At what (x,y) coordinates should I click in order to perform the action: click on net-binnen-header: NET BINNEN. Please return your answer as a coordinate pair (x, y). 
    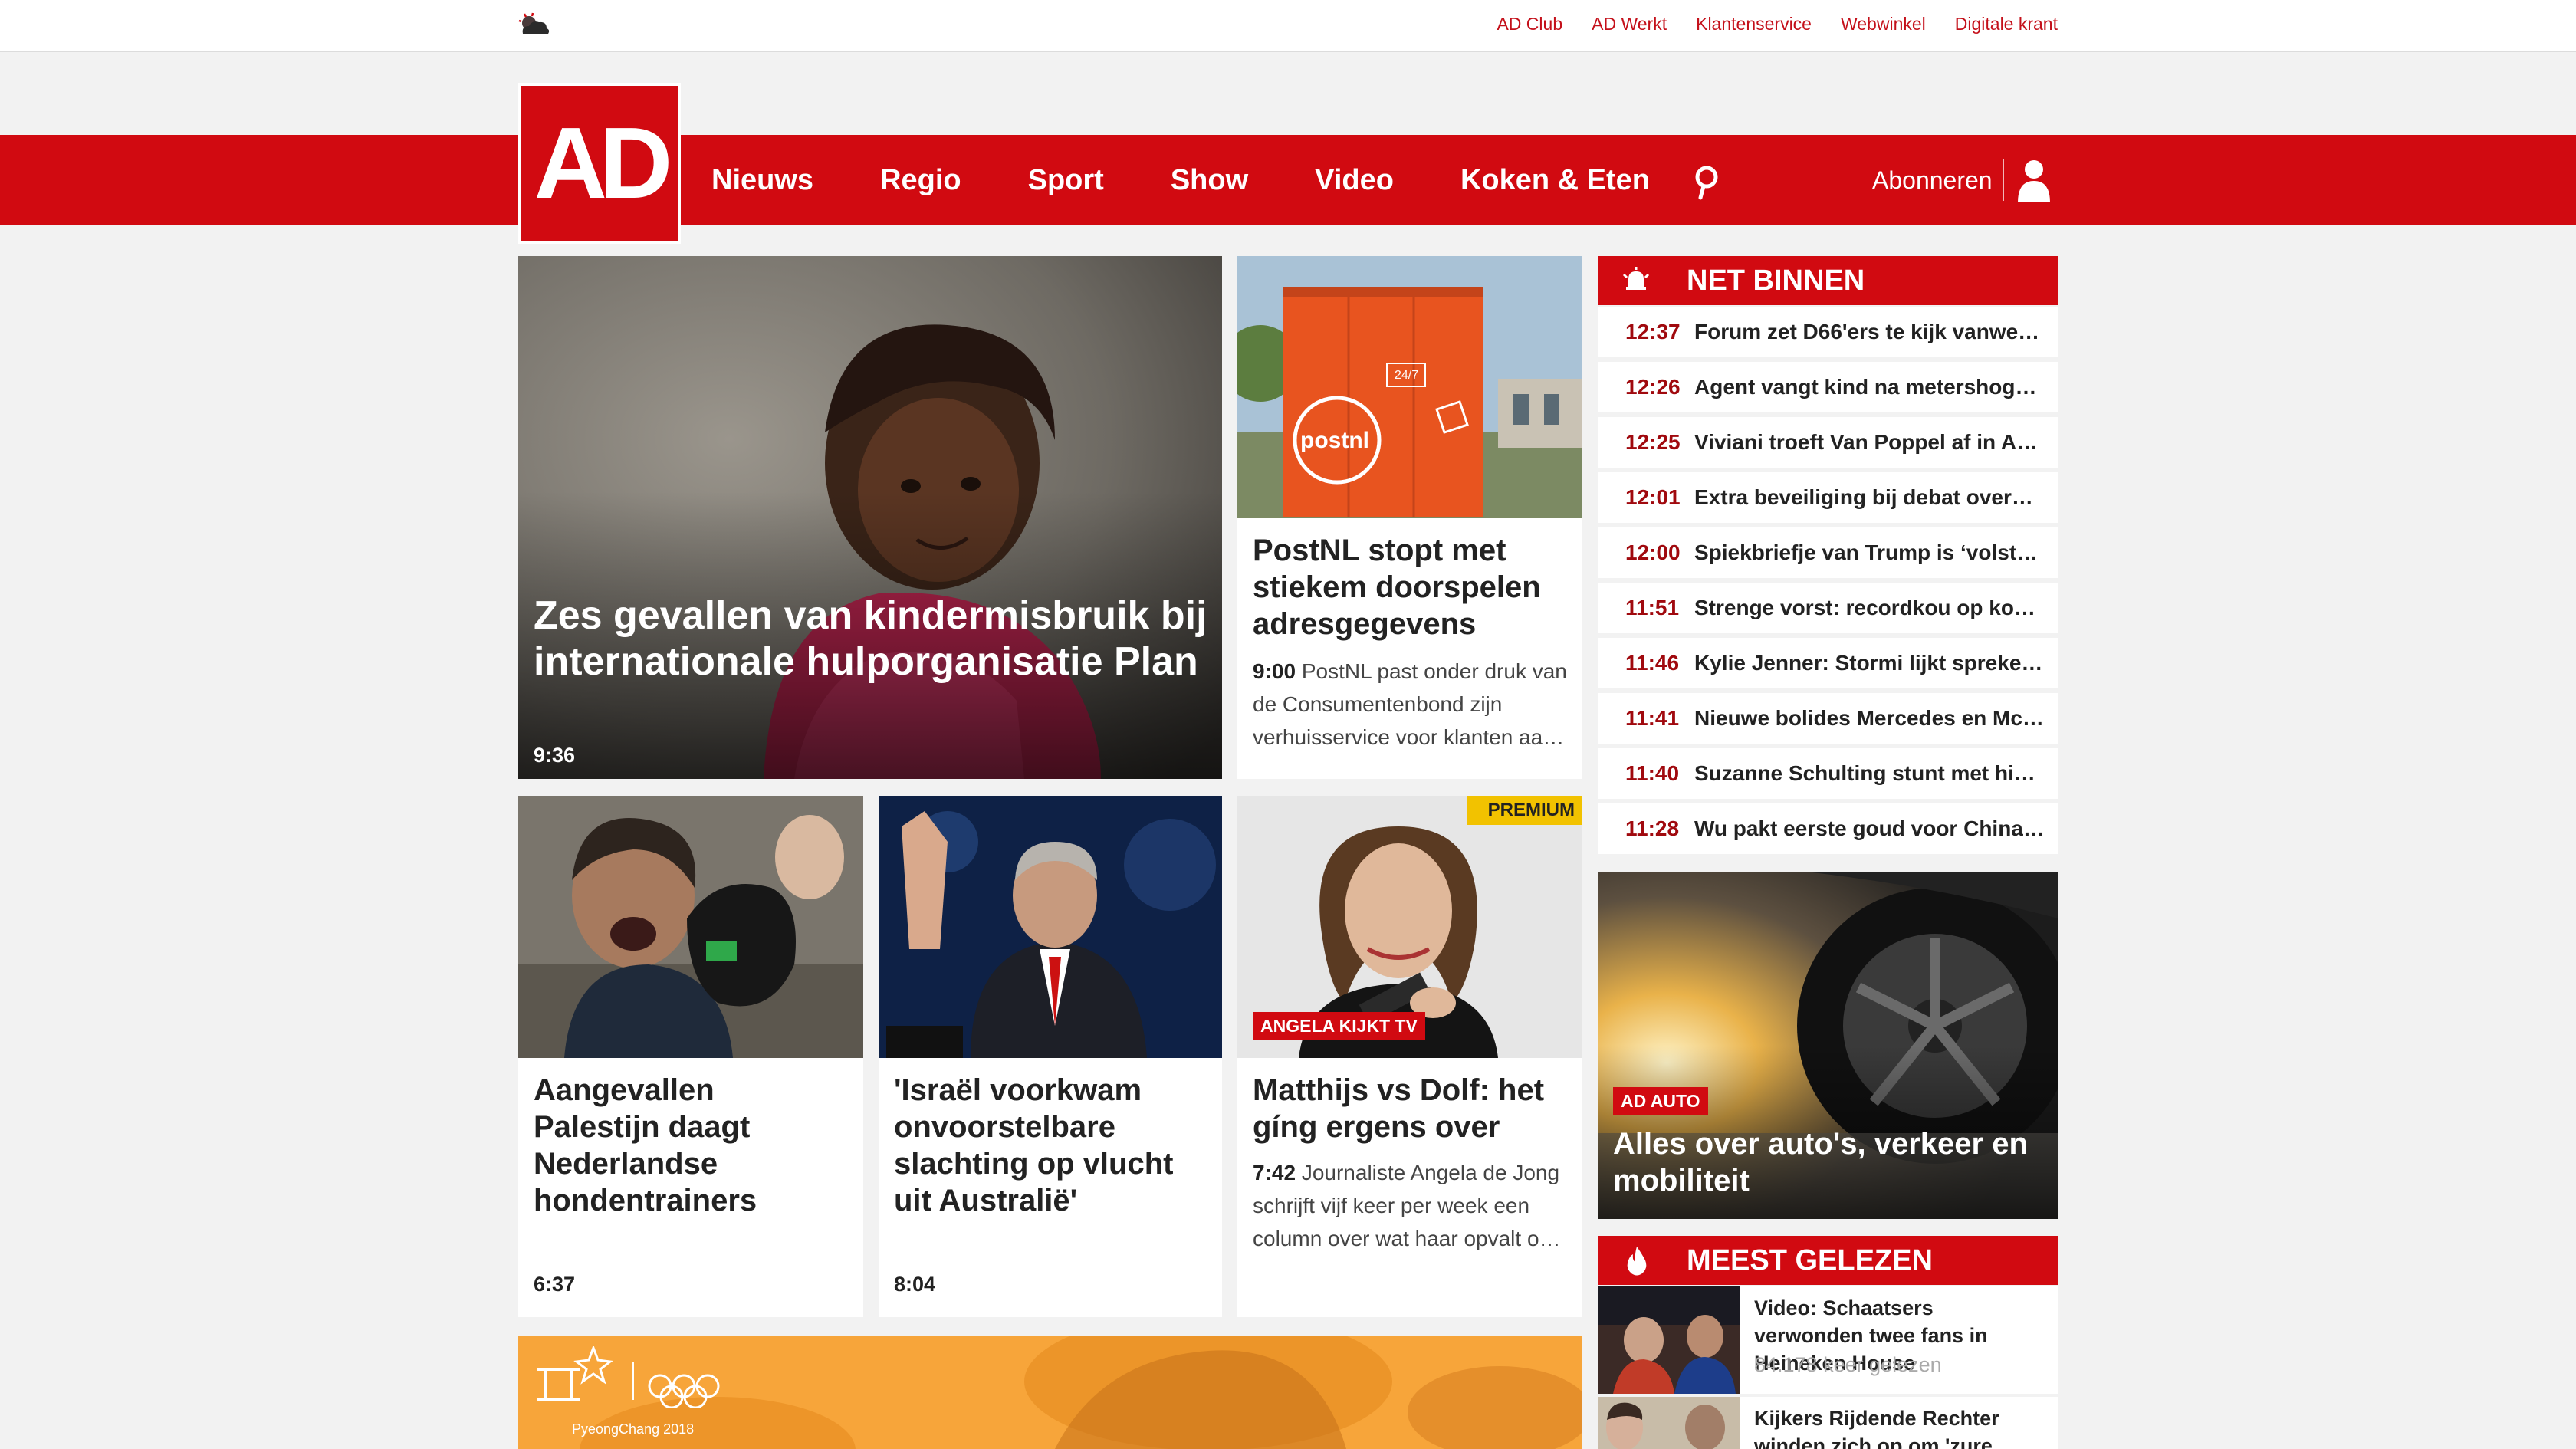
    Looking at the image, I should click on (1828, 280).